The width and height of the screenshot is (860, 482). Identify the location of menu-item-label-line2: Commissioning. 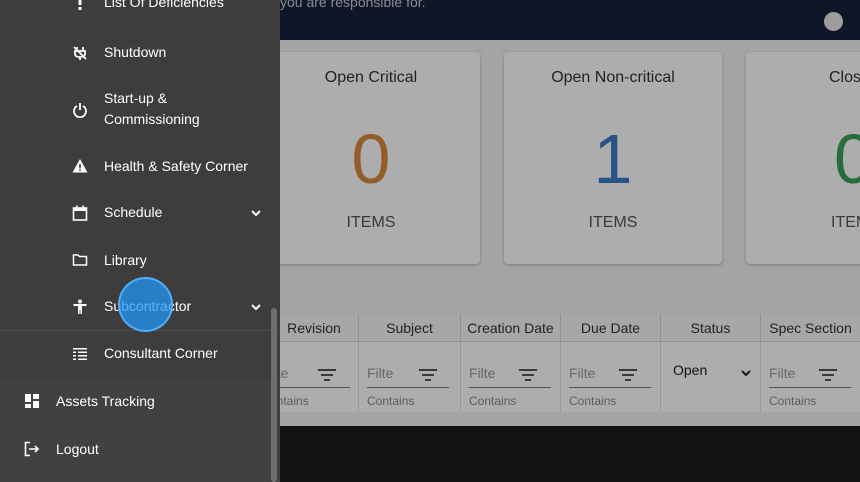
(152, 119).